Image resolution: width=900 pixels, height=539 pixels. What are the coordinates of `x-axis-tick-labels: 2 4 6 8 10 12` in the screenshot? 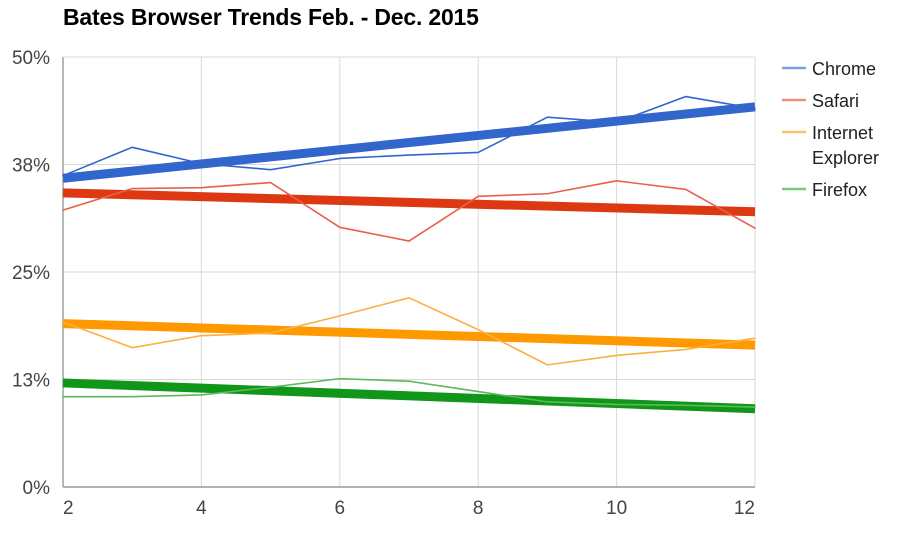 It's located at (409, 508).